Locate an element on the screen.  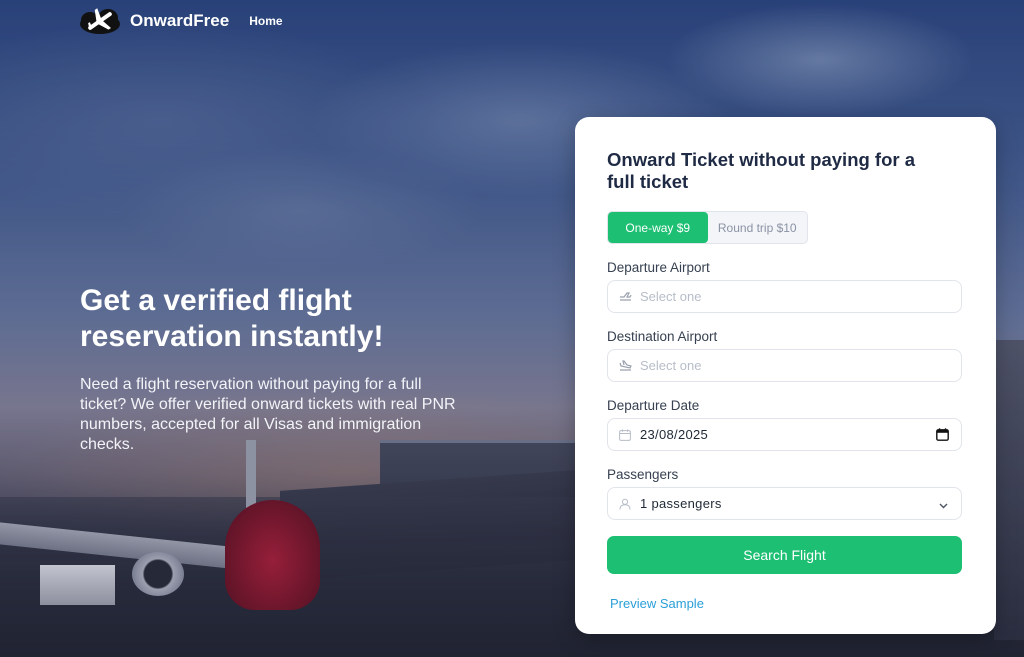
calendar-icon is located at coordinates (625, 435).